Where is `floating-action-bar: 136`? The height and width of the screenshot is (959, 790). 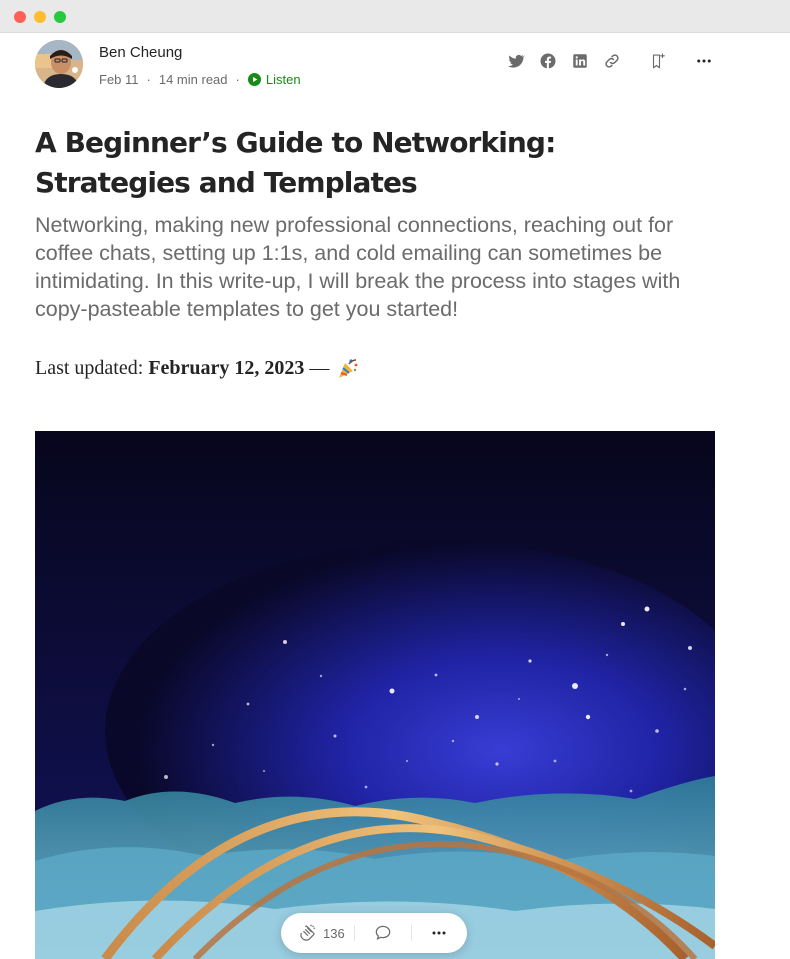 floating-action-bar: 136 is located at coordinates (374, 933).